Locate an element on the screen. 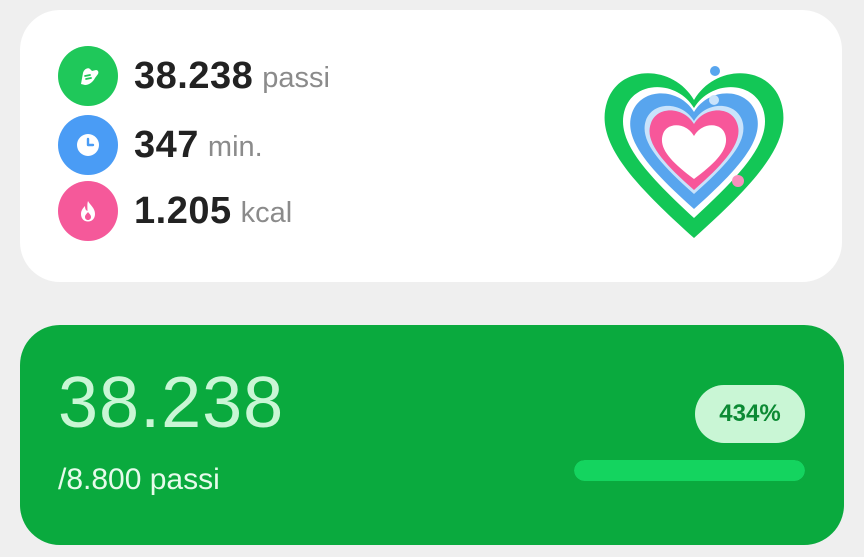 Image resolution: width=864 pixels, height=557 pixels. heart-rings-icon is located at coordinates (694, 144).